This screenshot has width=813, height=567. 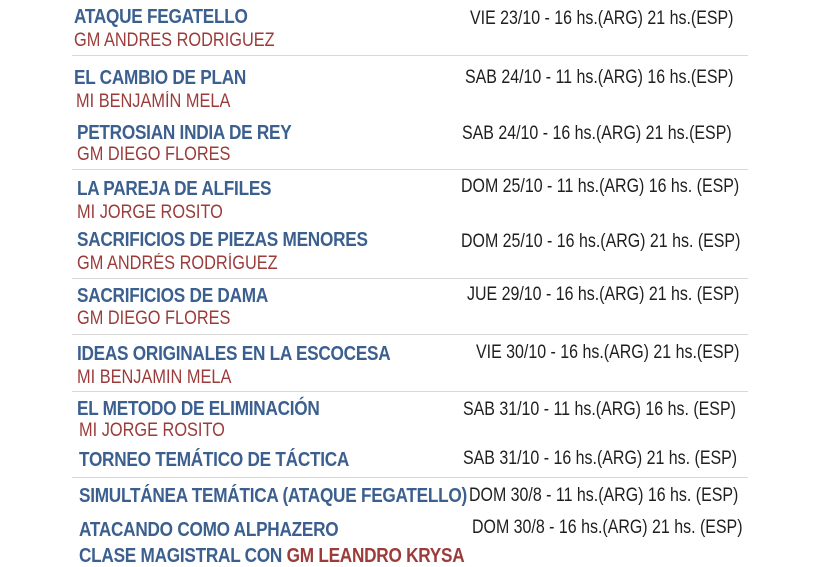 I want to click on event-time: DOM 30/8 - 16 hs.(ARG) 21 hs. (ESP), so click(x=607, y=527).